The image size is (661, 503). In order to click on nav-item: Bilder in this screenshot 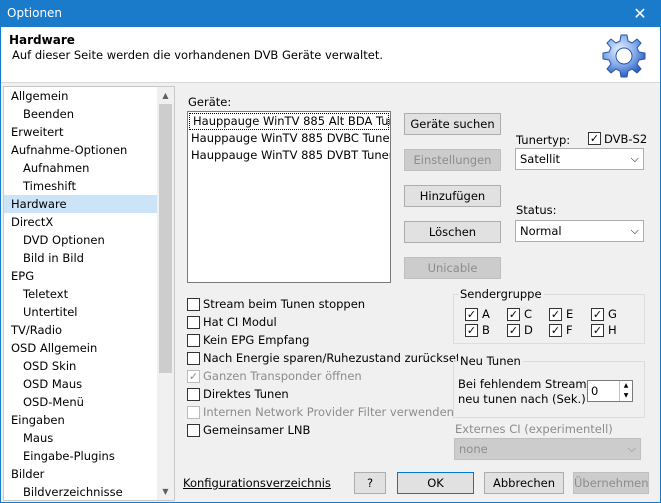, I will do `click(89, 474)`.